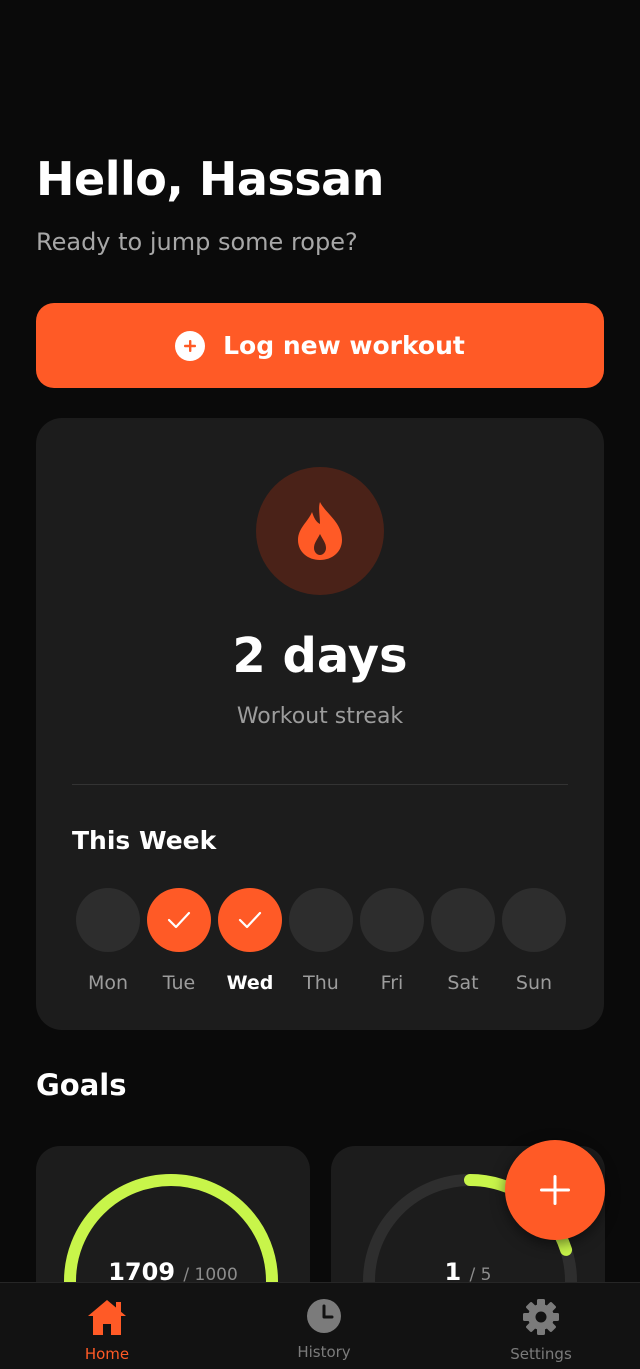 This screenshot has width=640, height=1369. What do you see at coordinates (108, 983) in the screenshot?
I see `day-label: Mon` at bounding box center [108, 983].